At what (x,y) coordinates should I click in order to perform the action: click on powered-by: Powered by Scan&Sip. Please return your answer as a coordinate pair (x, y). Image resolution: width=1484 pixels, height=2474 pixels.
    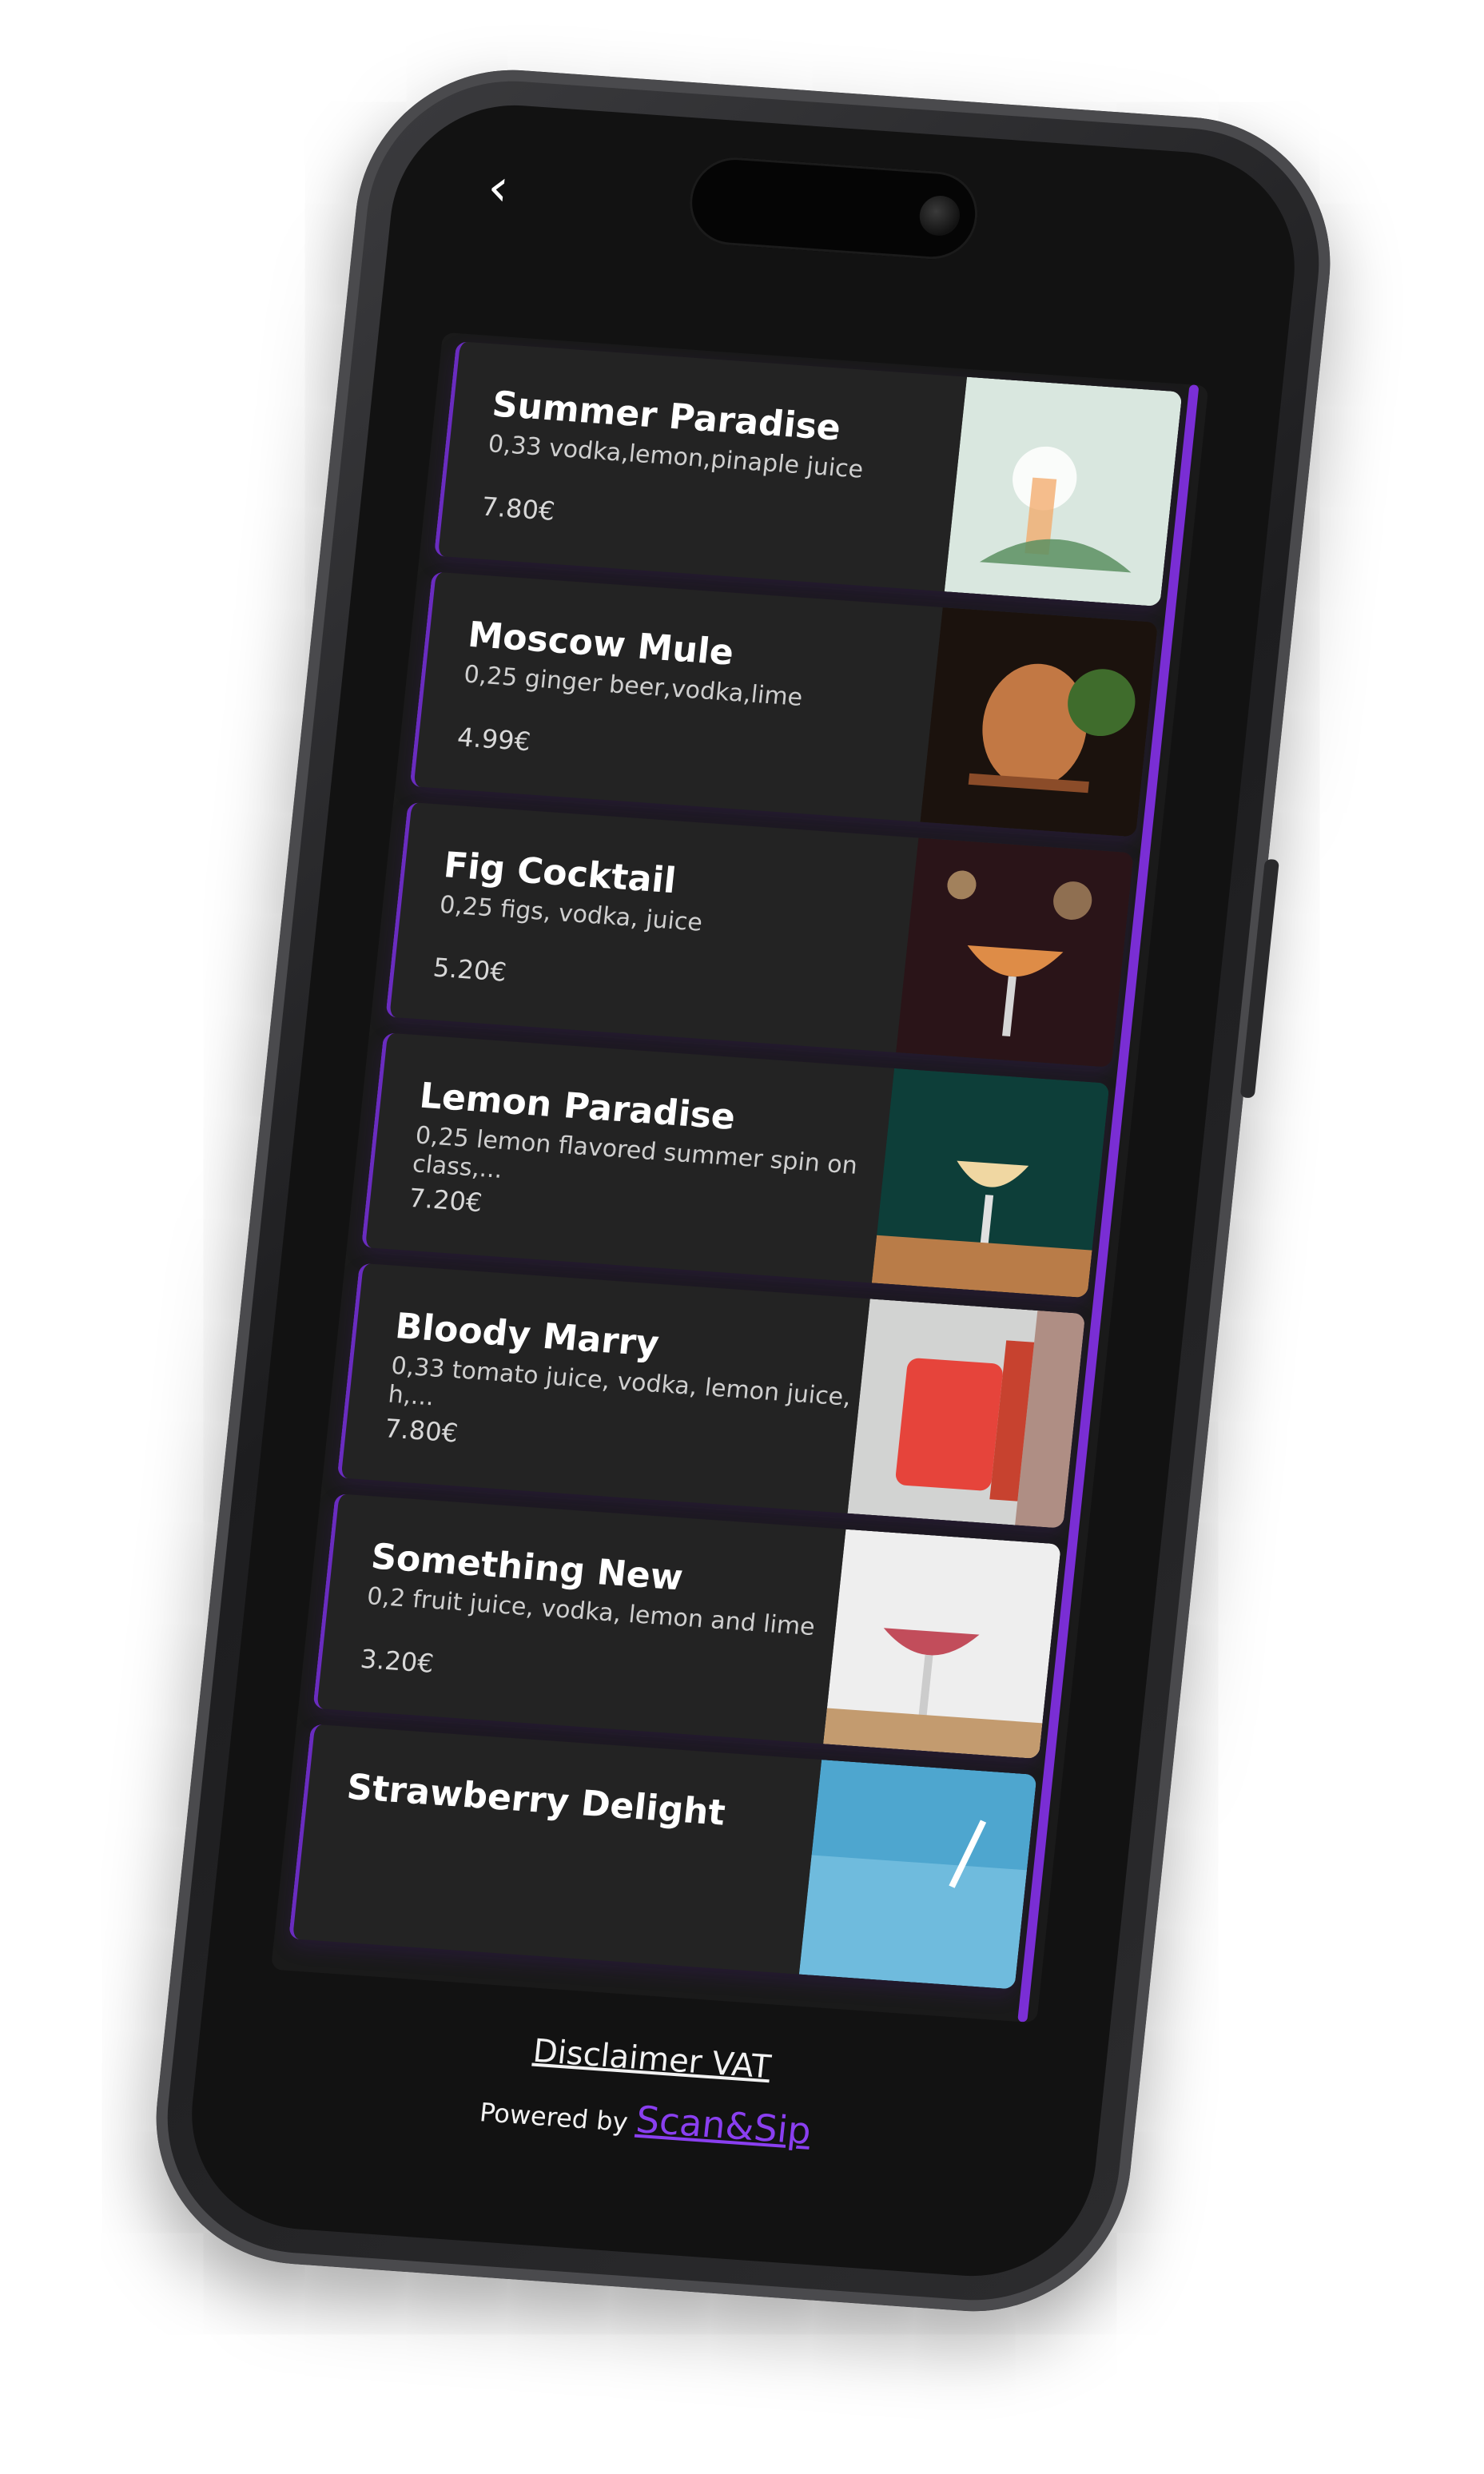
    Looking at the image, I should click on (646, 2119).